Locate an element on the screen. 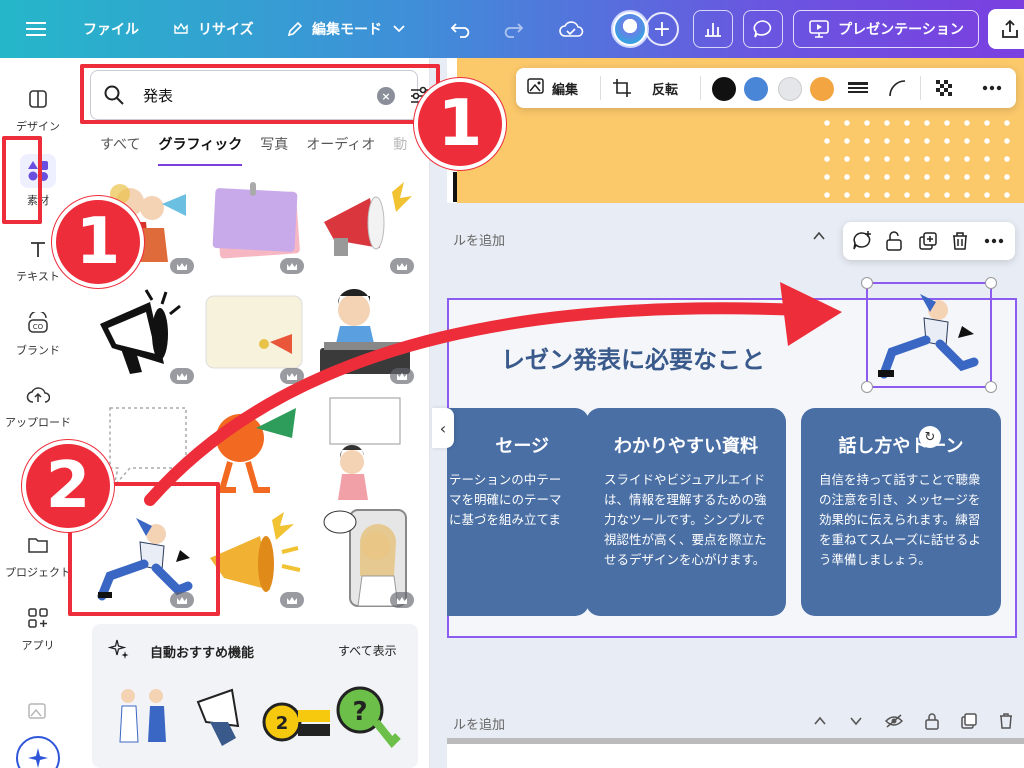 This screenshot has width=1024, height=768. nav-text-label: テキスト is located at coordinates (38, 276).